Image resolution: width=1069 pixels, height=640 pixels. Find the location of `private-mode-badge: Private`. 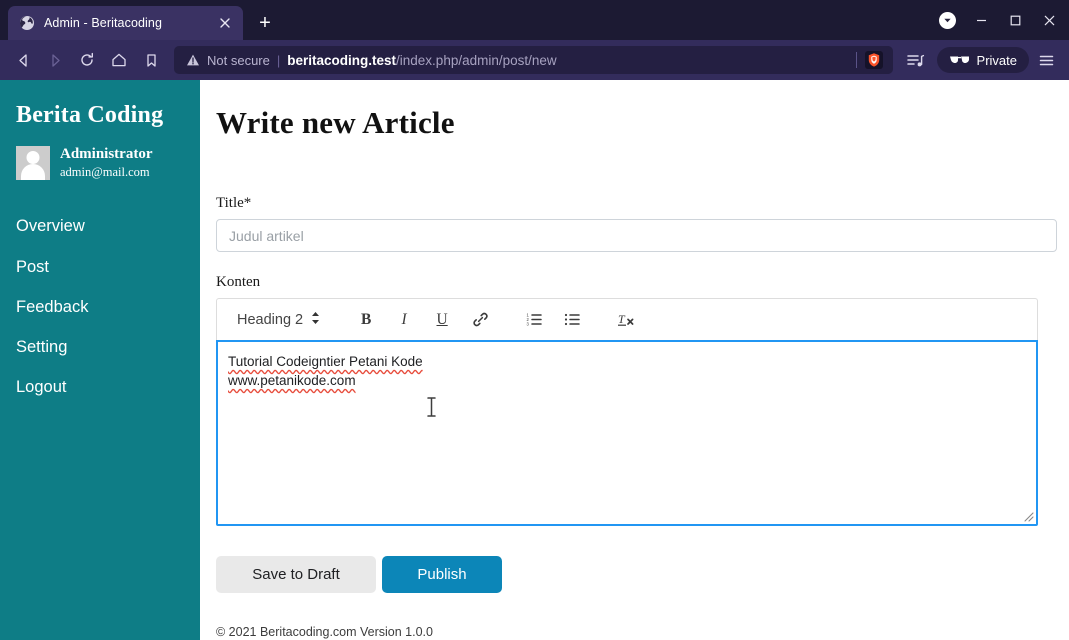

private-mode-badge: Private is located at coordinates (982, 60).